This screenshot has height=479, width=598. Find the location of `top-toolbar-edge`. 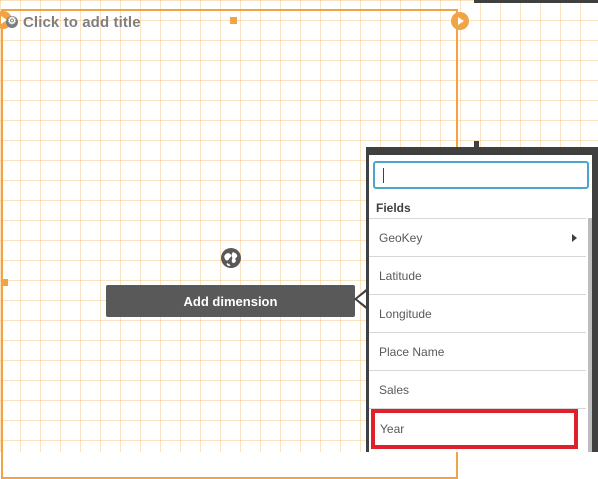

top-toolbar-edge is located at coordinates (536, 1).